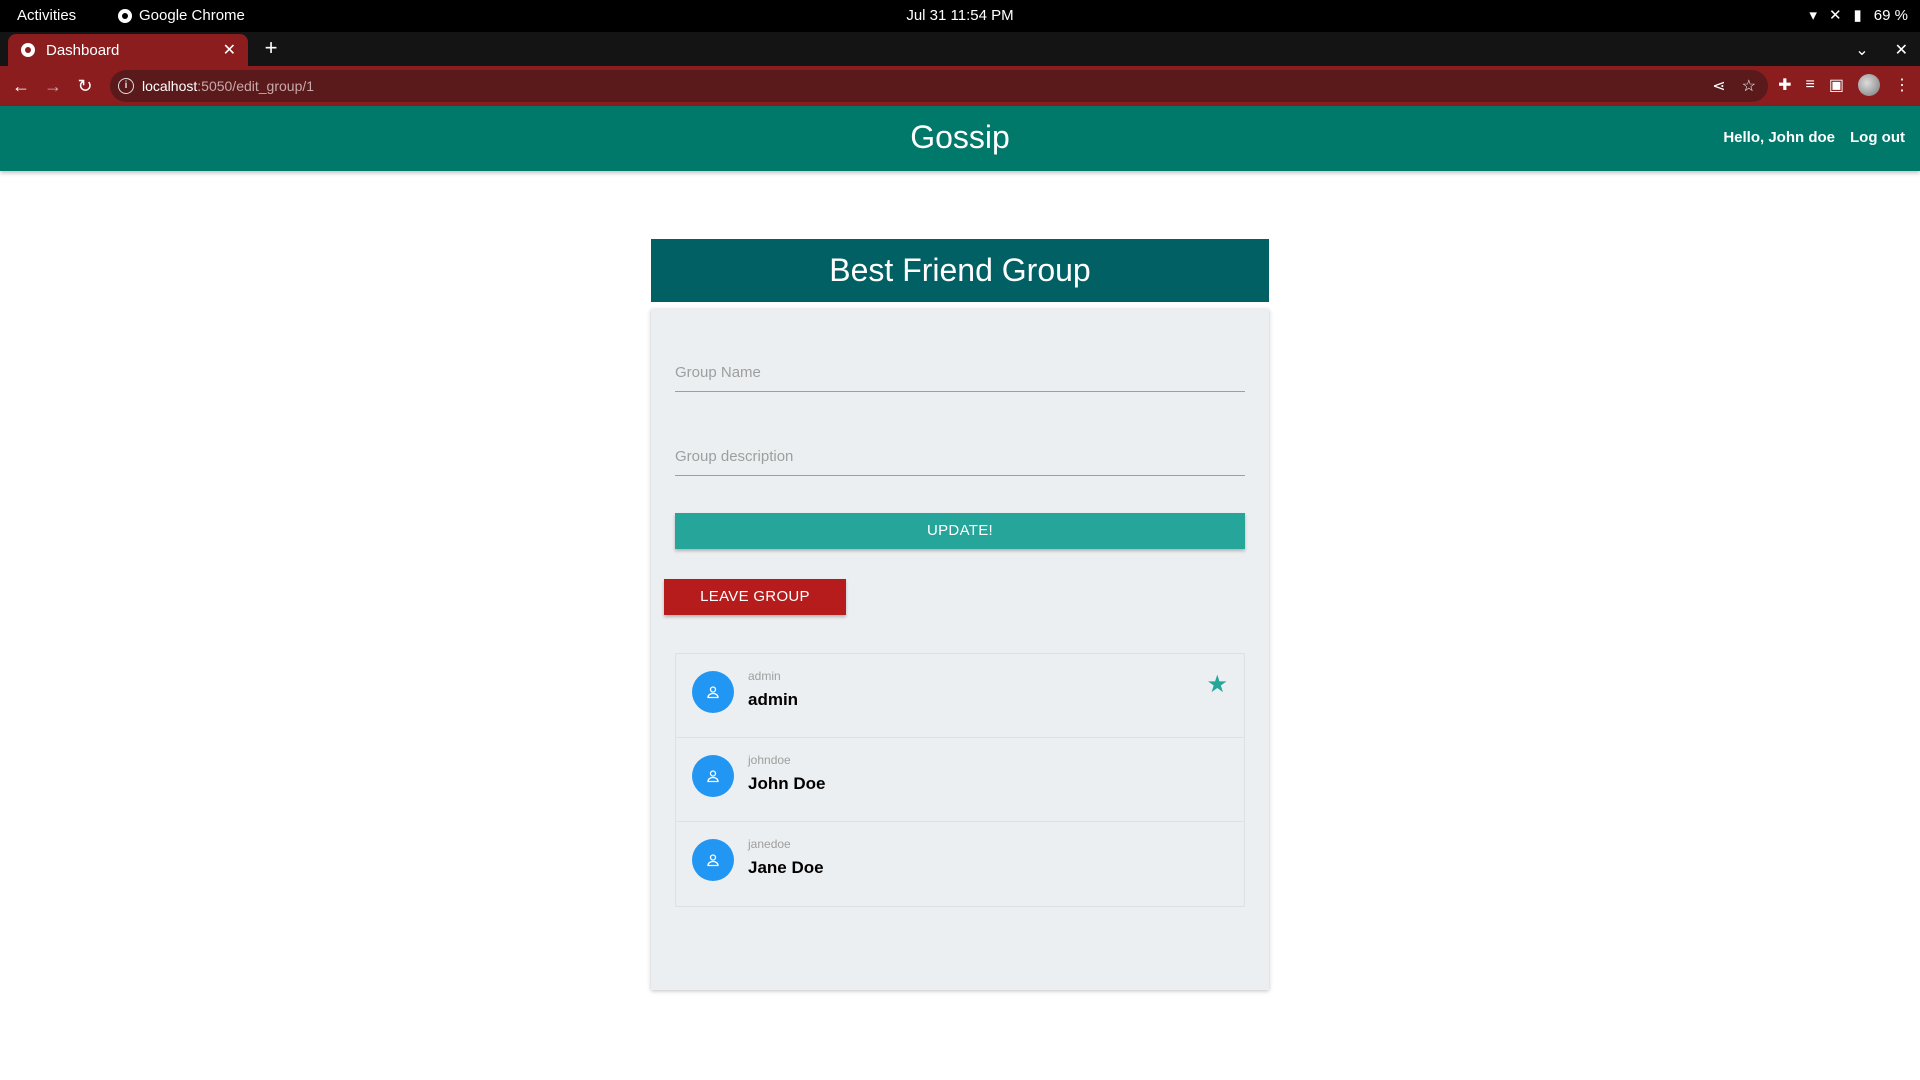 The image size is (1920, 1080). What do you see at coordinates (53, 86) in the screenshot?
I see `forward-icon: →` at bounding box center [53, 86].